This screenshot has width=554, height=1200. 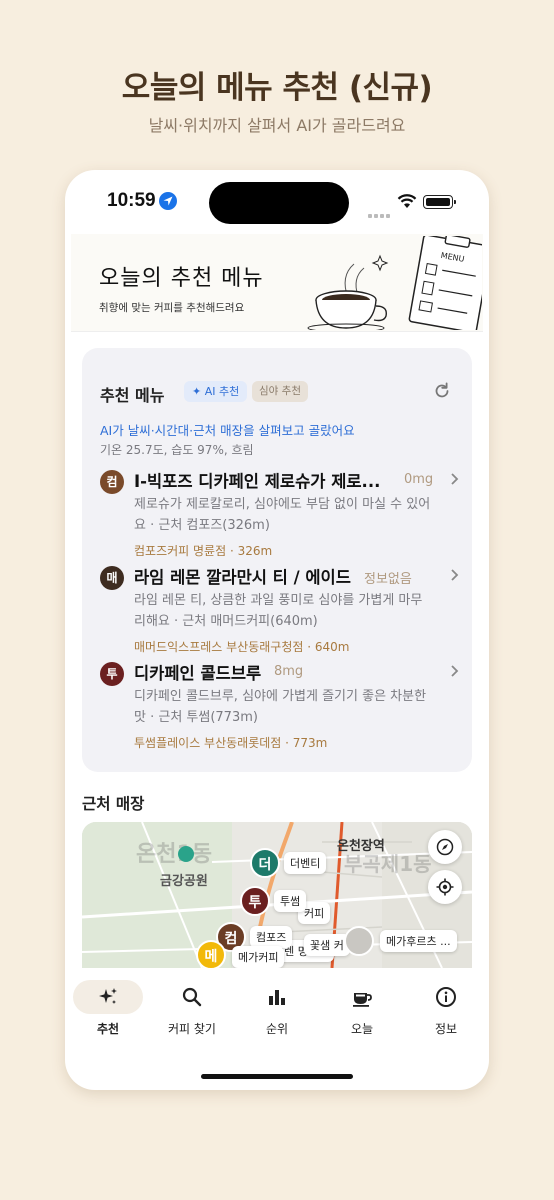 What do you see at coordinates (362, 1029) in the screenshot?
I see `tab-label: 오늘` at bounding box center [362, 1029].